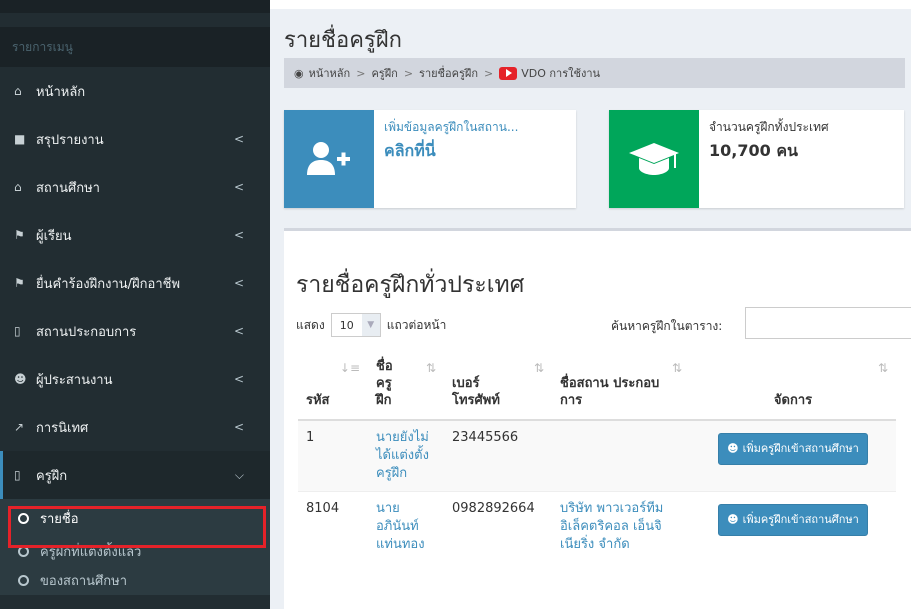 This screenshot has width=911, height=609. Describe the element at coordinates (59, 519) in the screenshot. I see `submenu-item-label: รายชื่อ` at that location.